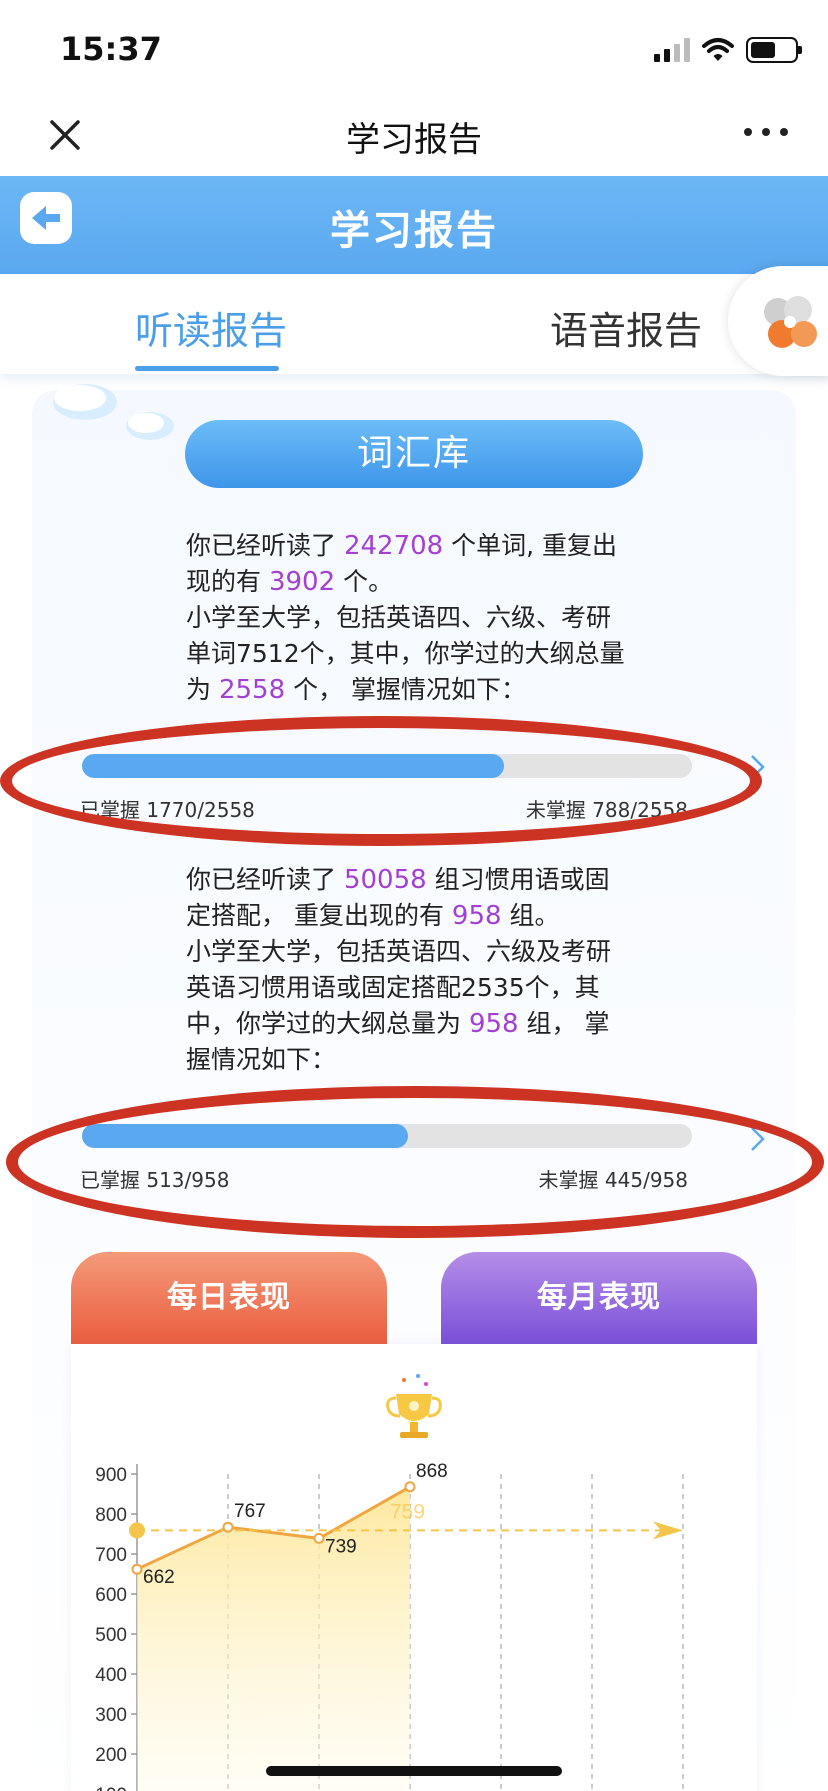 The width and height of the screenshot is (828, 1791). Describe the element at coordinates (113, 412) in the screenshot. I see `cloud-decoration-icon` at that location.